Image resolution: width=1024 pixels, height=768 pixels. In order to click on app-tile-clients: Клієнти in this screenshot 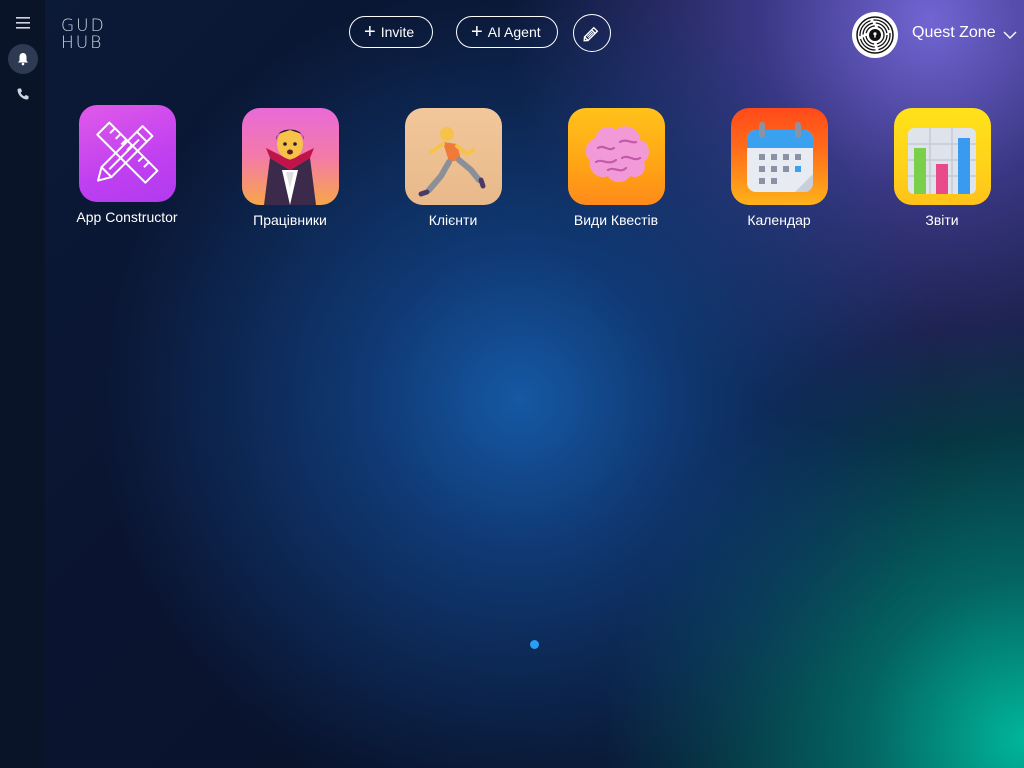, I will do `click(453, 168)`.